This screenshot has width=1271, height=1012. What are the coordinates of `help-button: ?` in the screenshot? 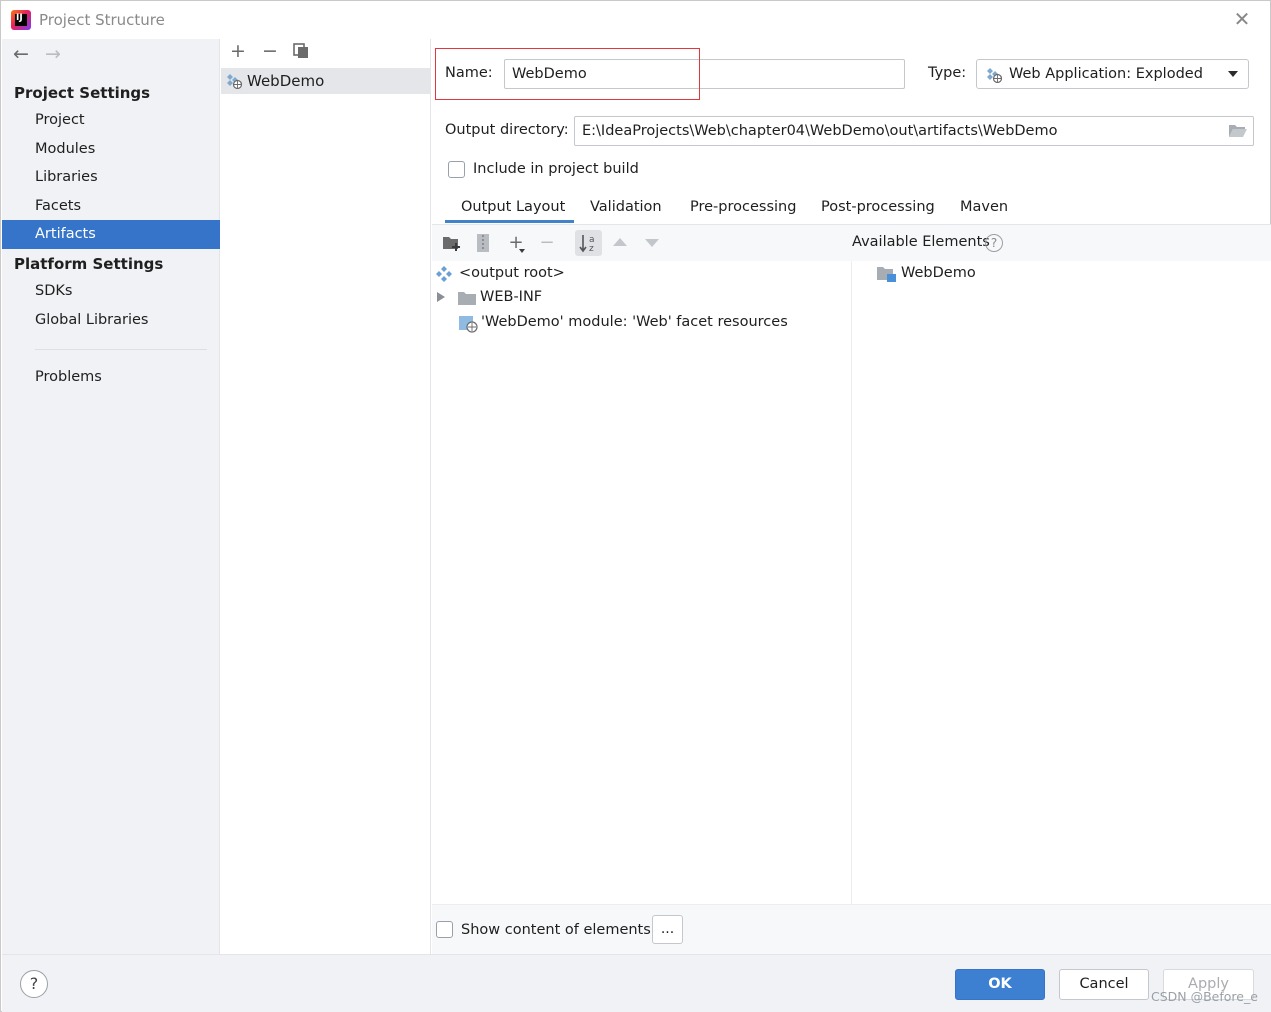 It's located at (34, 984).